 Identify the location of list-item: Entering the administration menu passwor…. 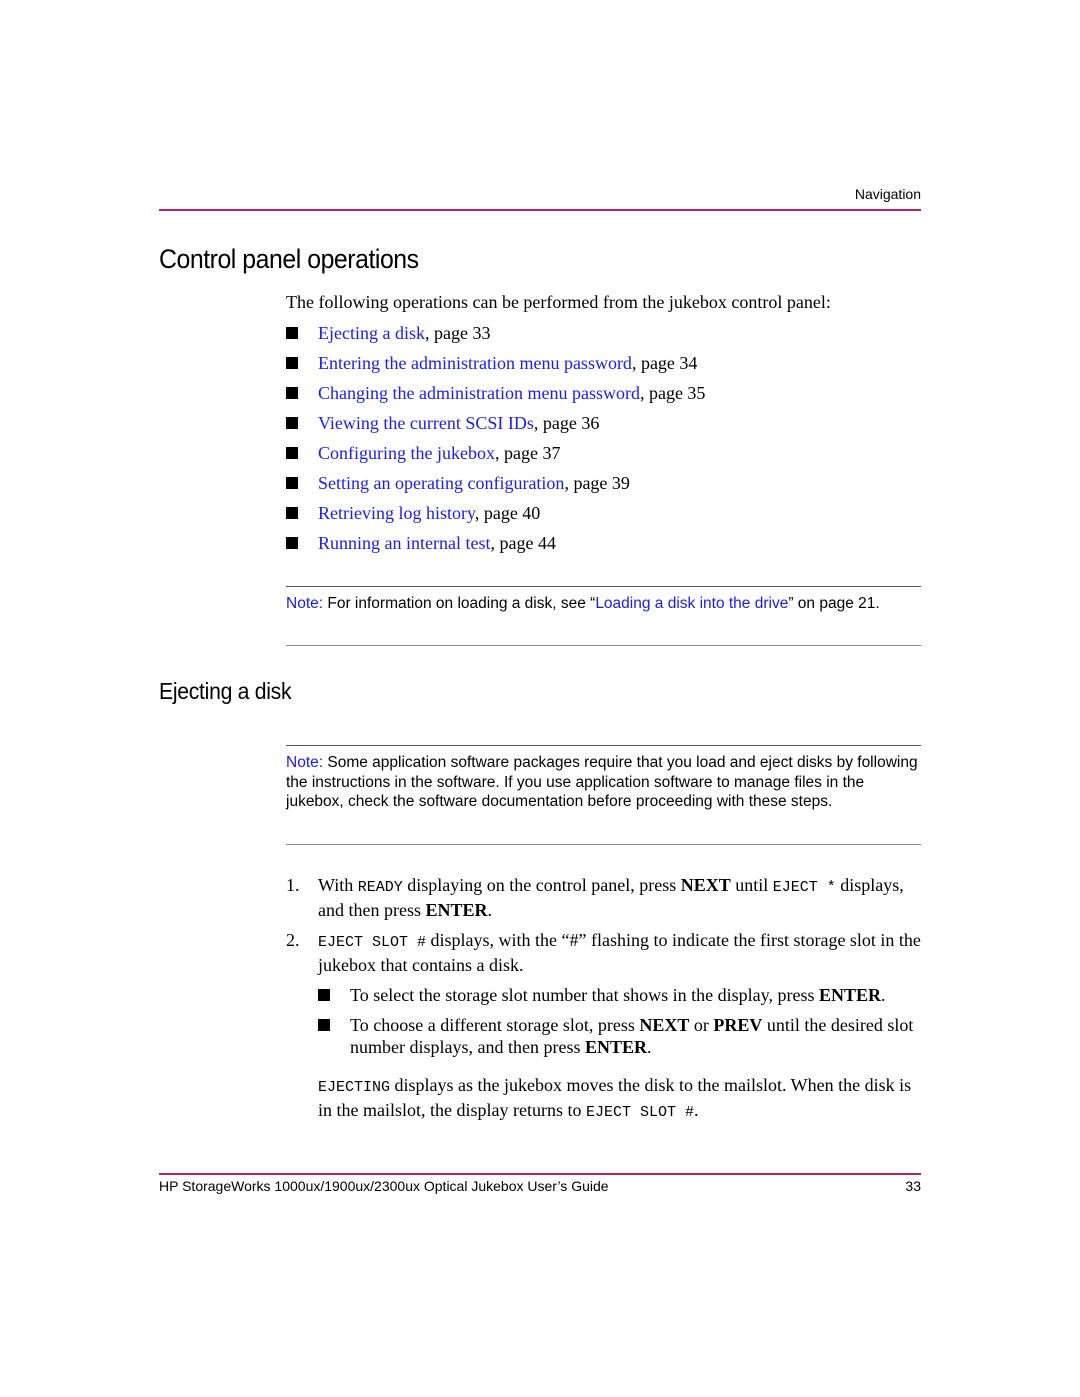
(495, 367).